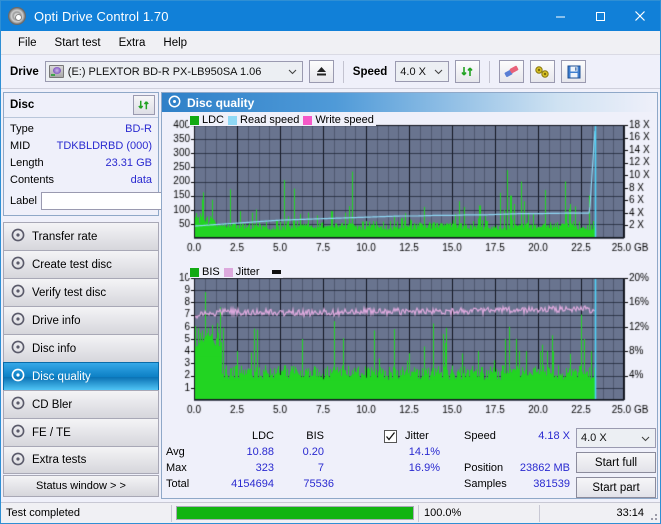 The image size is (661, 524). Describe the element at coordinates (417, 436) in the screenshot. I see `jitter-label: Jitter` at that location.